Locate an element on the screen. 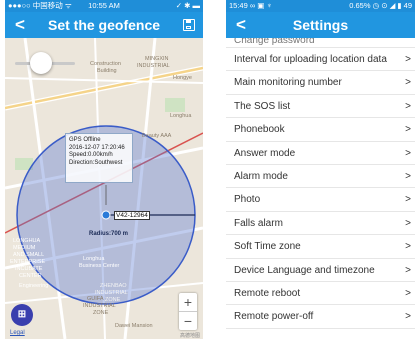  settings-row-label: Falls alarm is located at coordinates (258, 223).